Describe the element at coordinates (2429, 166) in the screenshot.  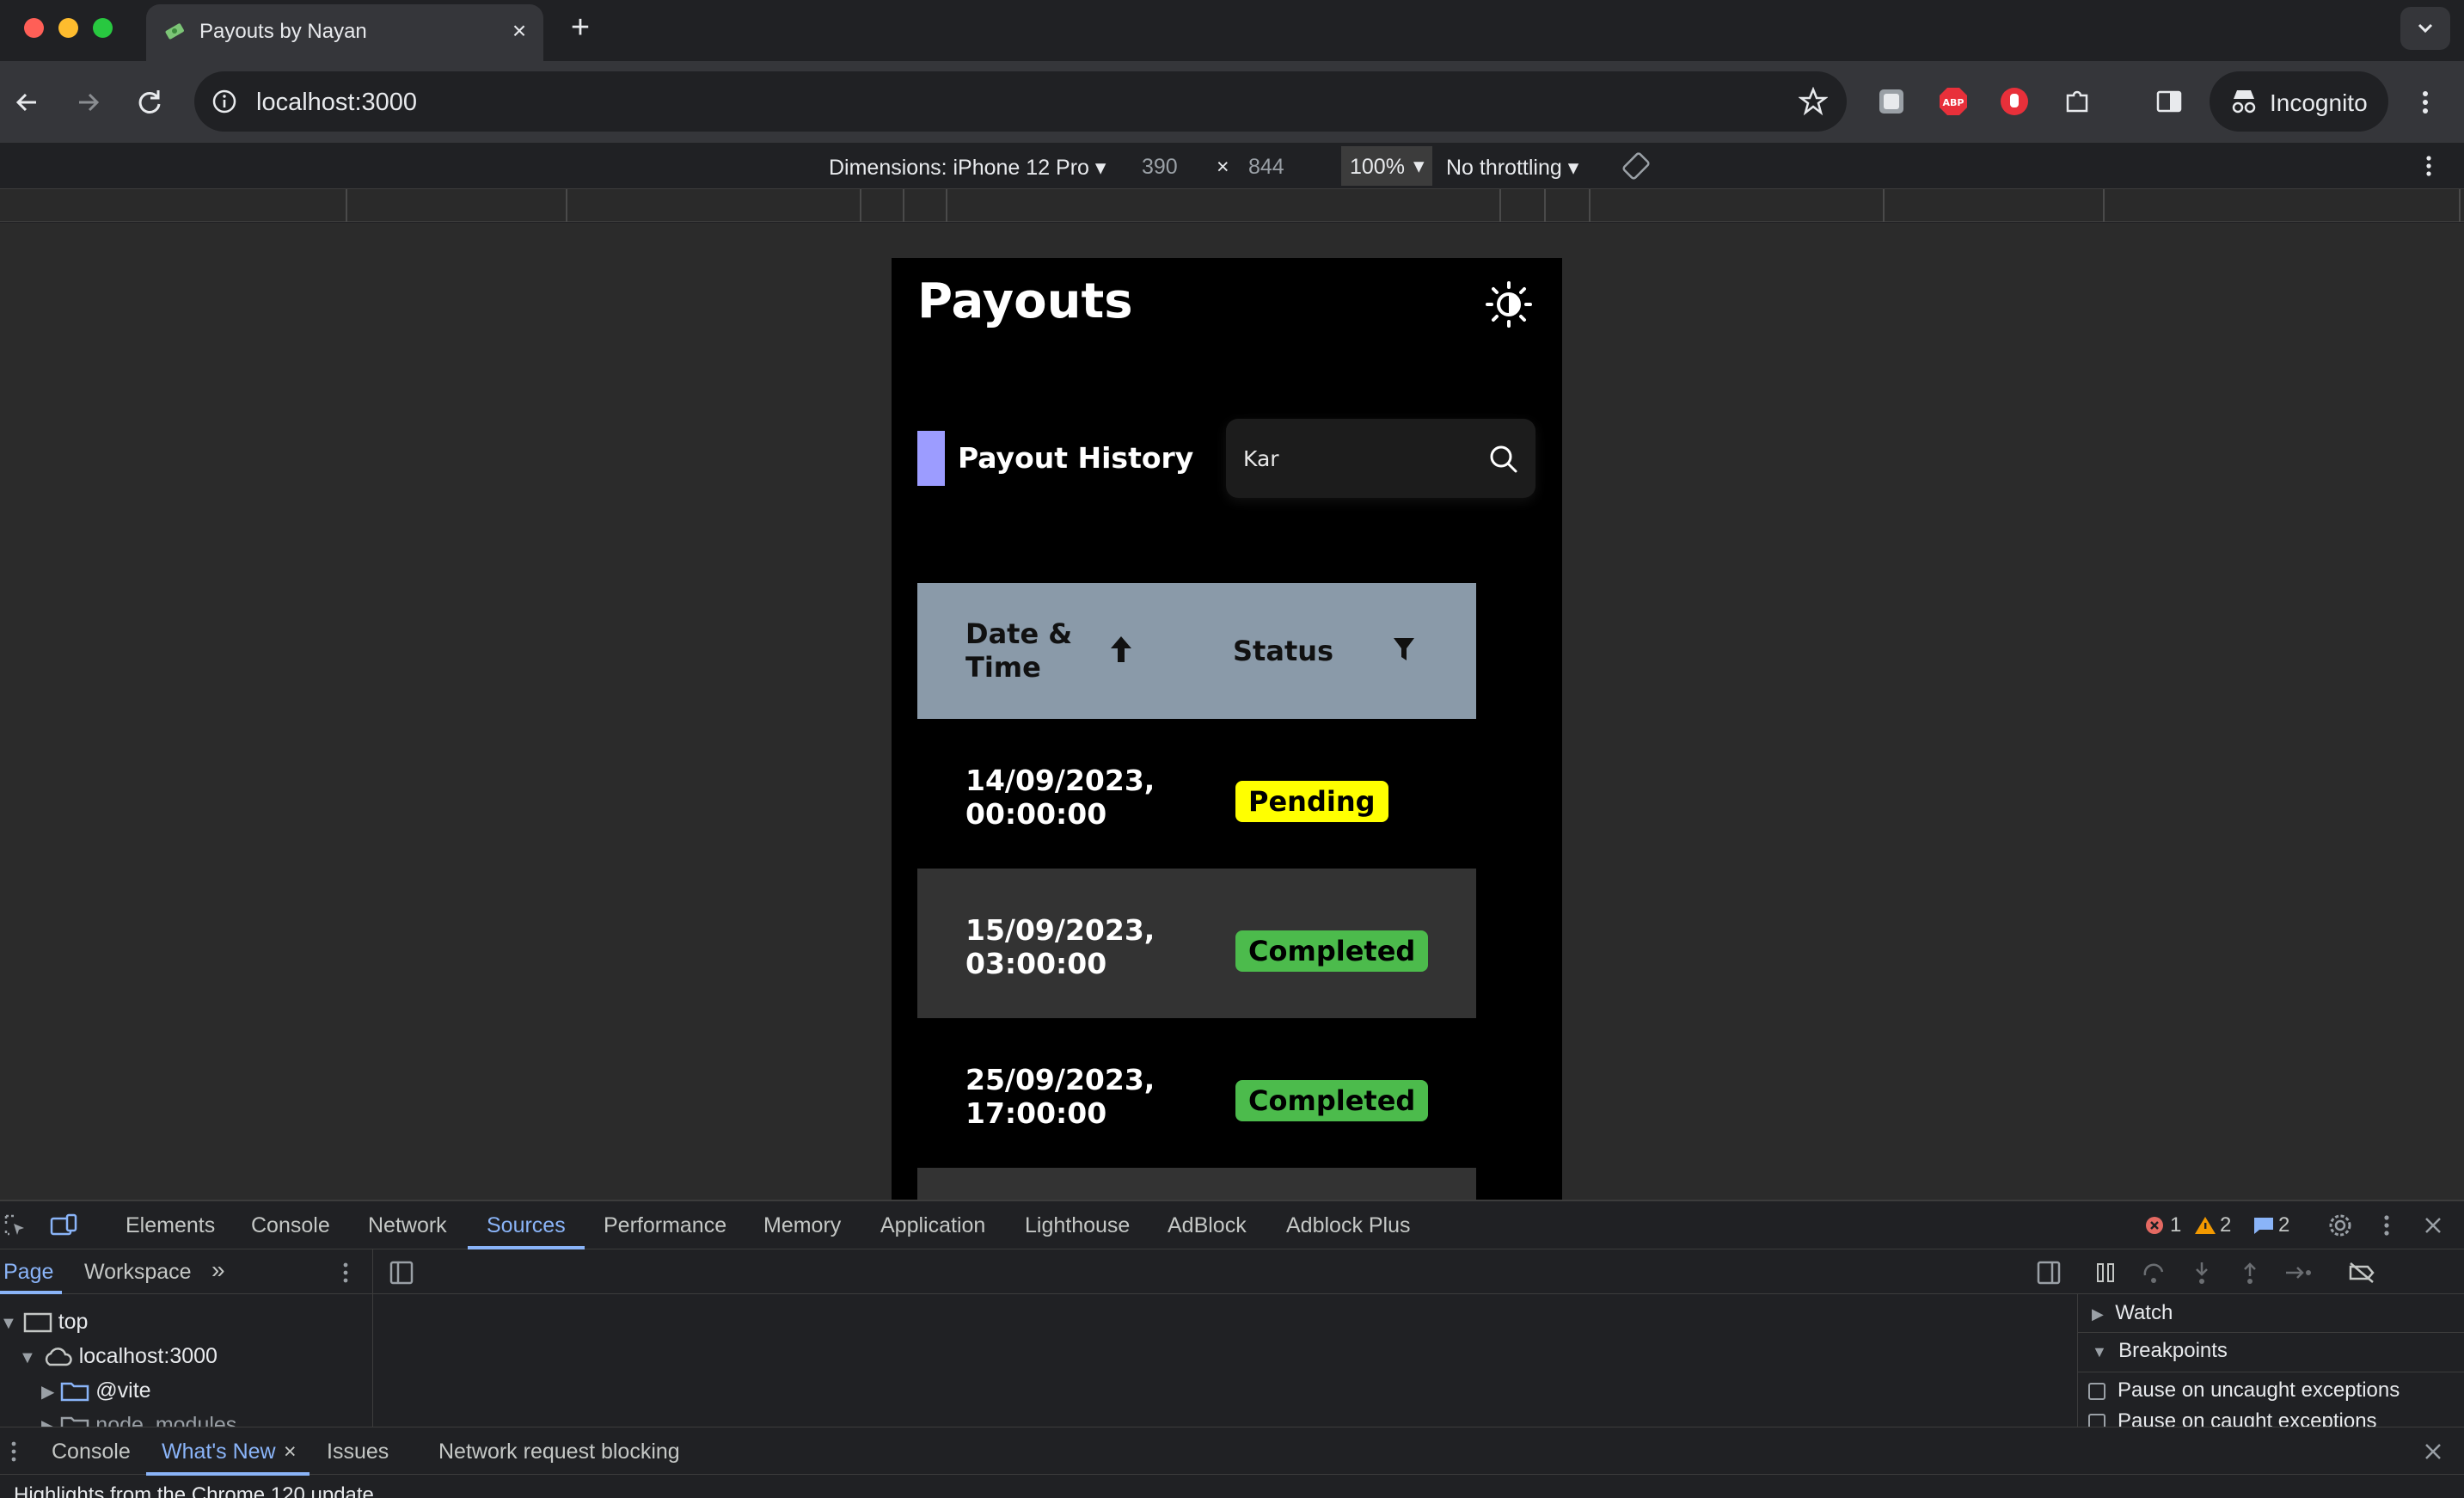
I see `device-more-icon` at that location.